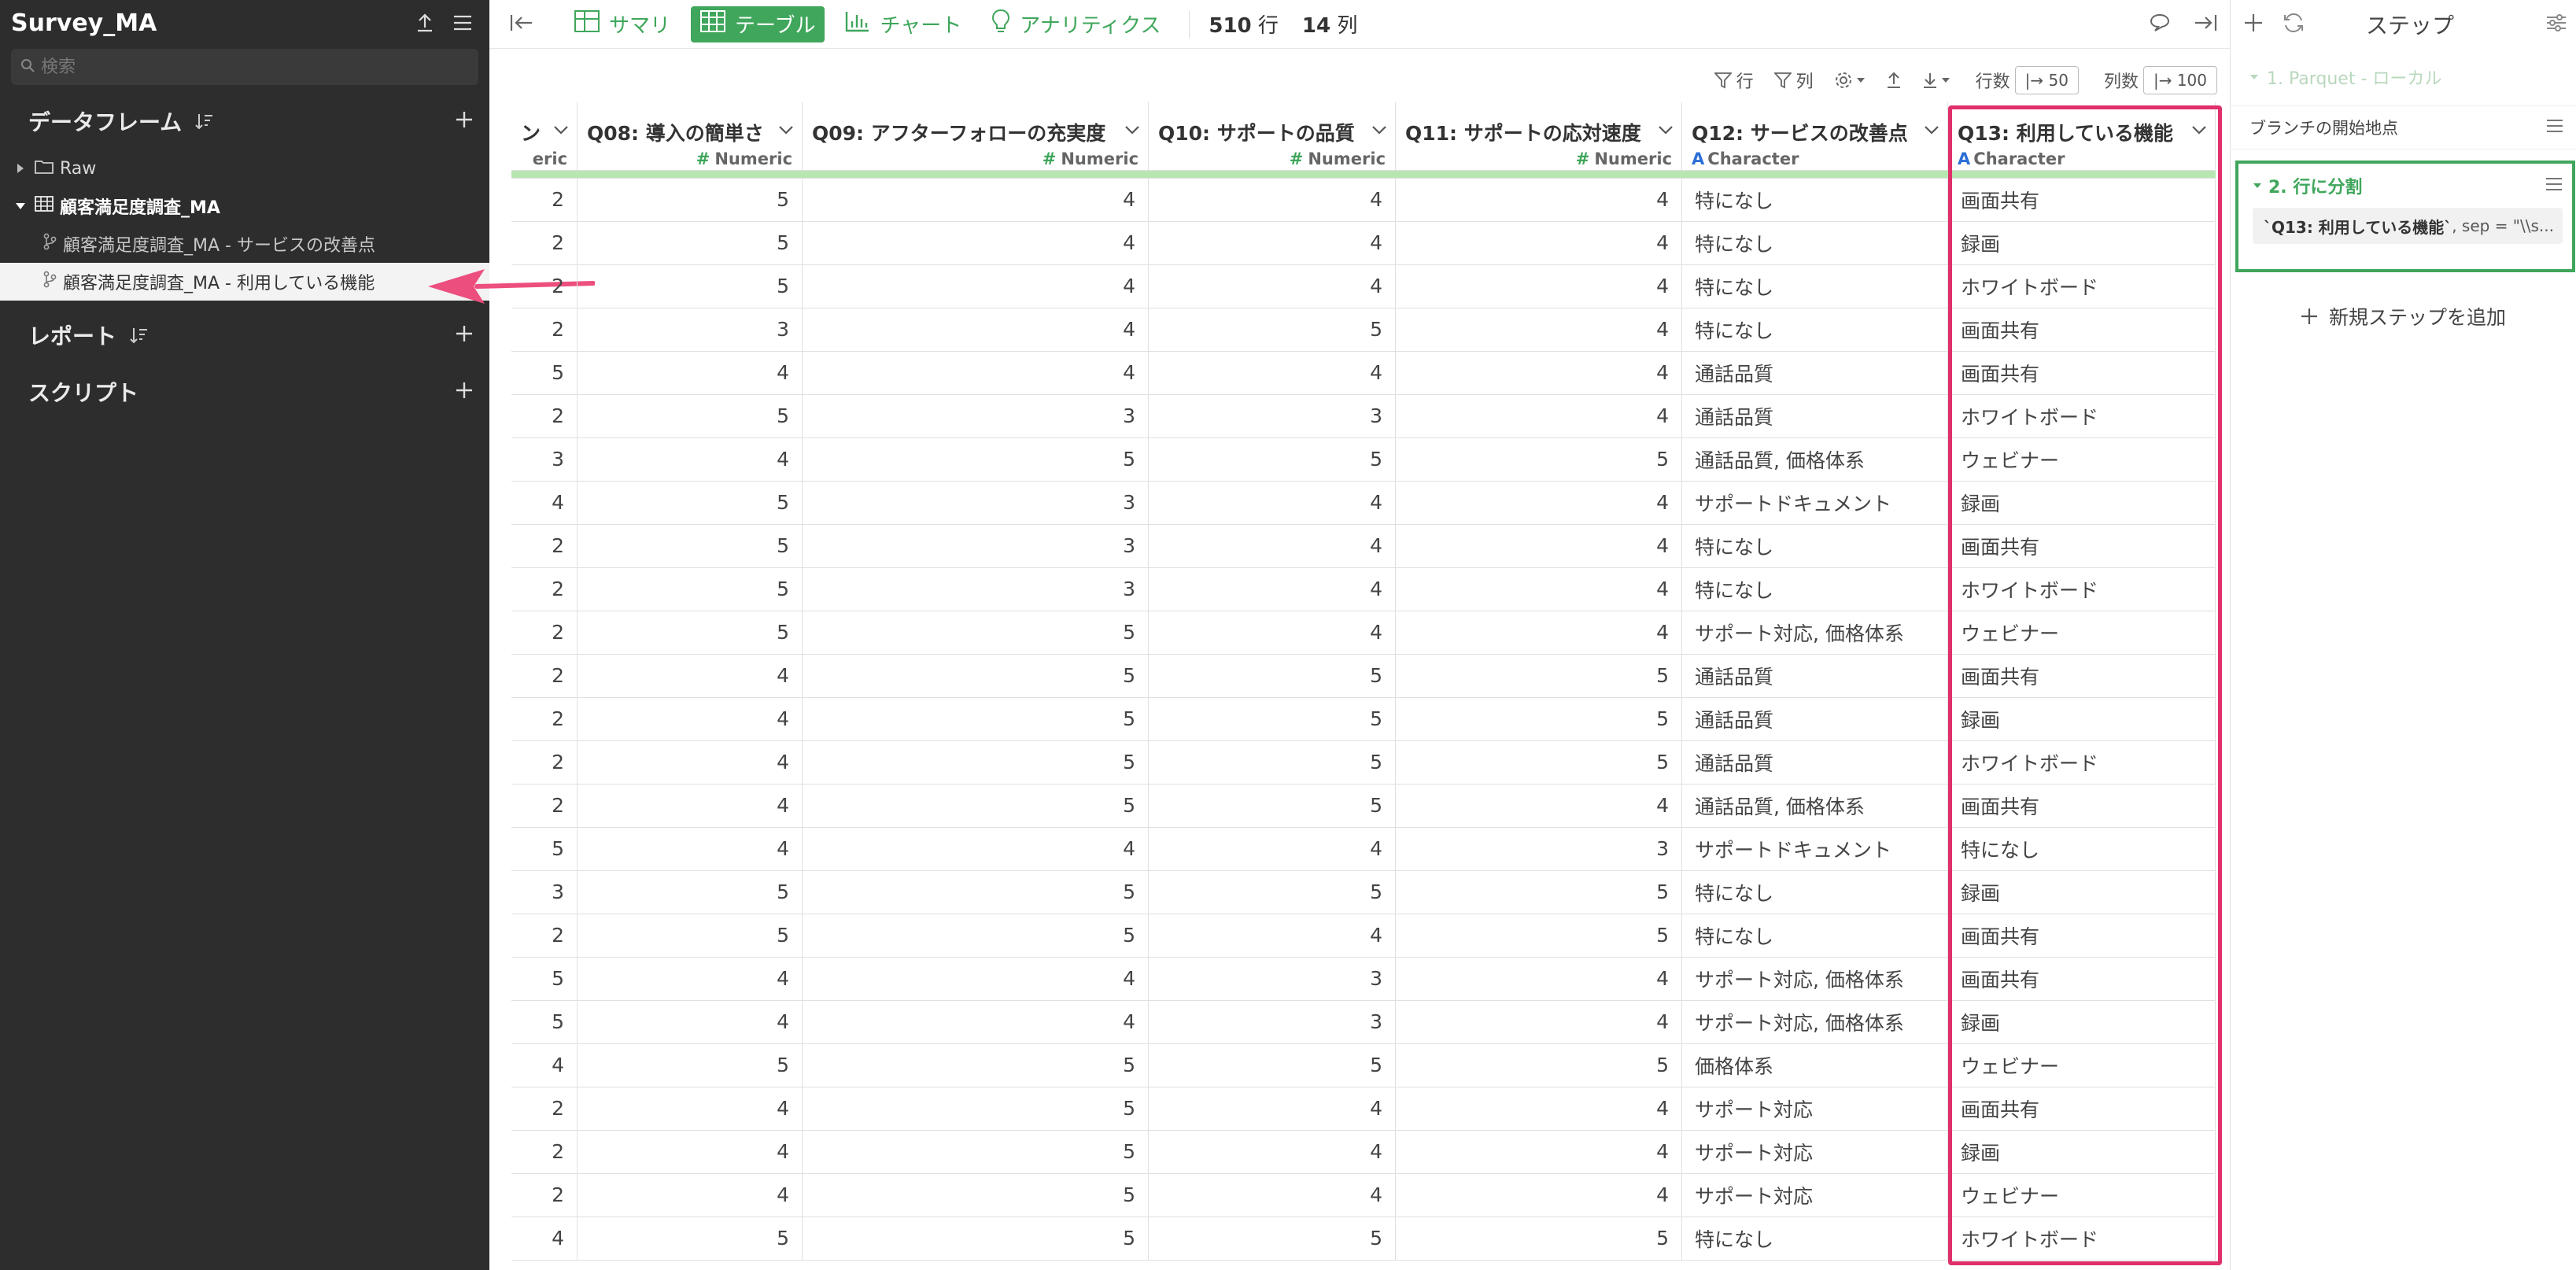 The width and height of the screenshot is (2576, 1270). Describe the element at coordinates (2253, 25) in the screenshot. I see `add-icon` at that location.